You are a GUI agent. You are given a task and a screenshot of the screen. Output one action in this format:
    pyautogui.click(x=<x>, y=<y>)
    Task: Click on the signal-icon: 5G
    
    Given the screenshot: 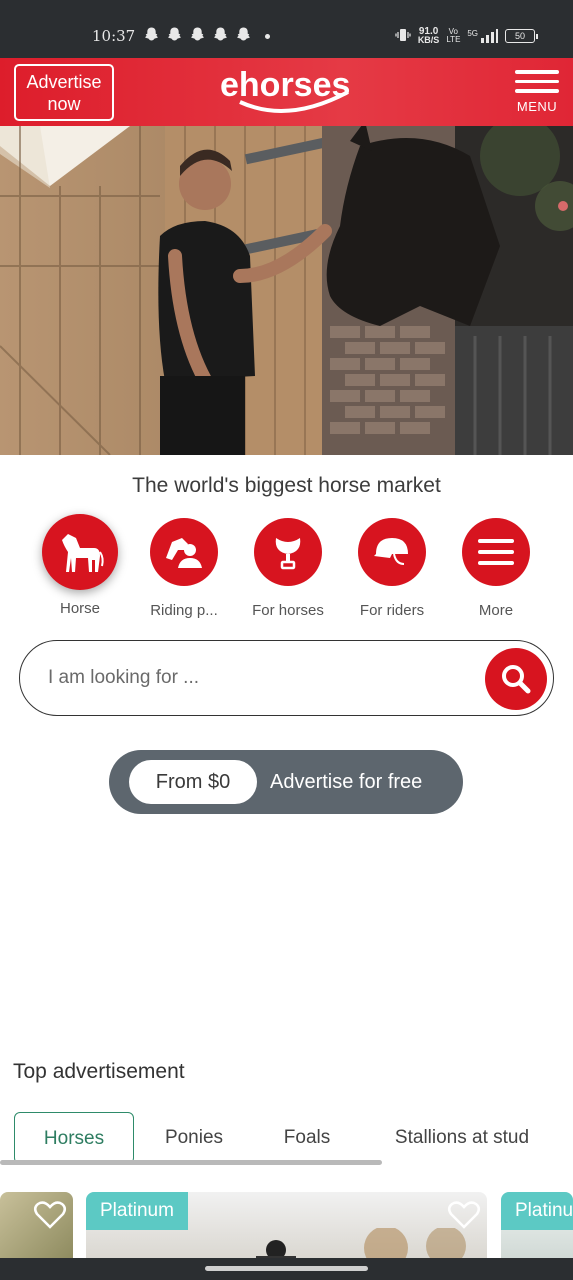 What is the action you would take?
    pyautogui.click(x=482, y=36)
    